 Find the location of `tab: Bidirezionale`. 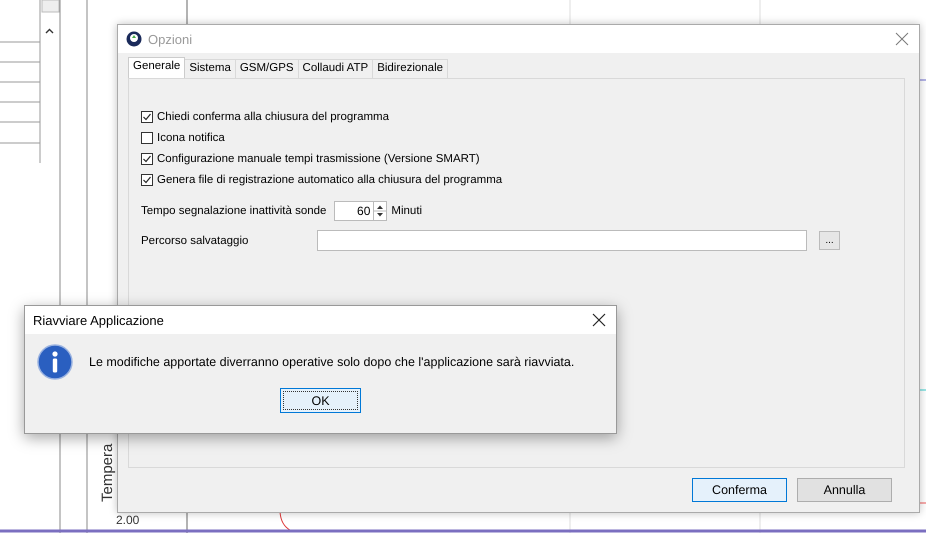

tab: Bidirezionale is located at coordinates (410, 68).